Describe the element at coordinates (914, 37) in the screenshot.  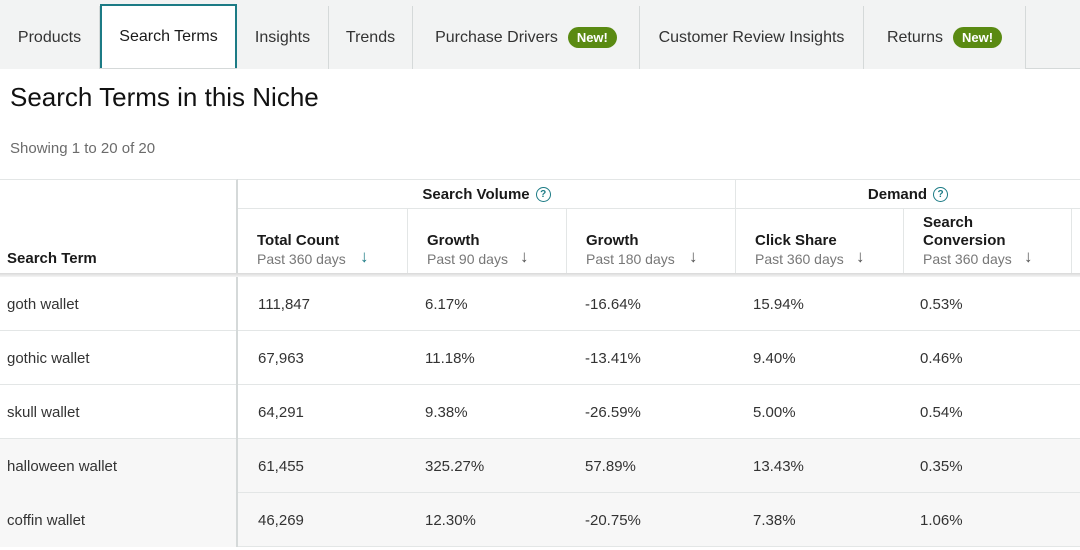
I see `tab-label: Returns` at that location.